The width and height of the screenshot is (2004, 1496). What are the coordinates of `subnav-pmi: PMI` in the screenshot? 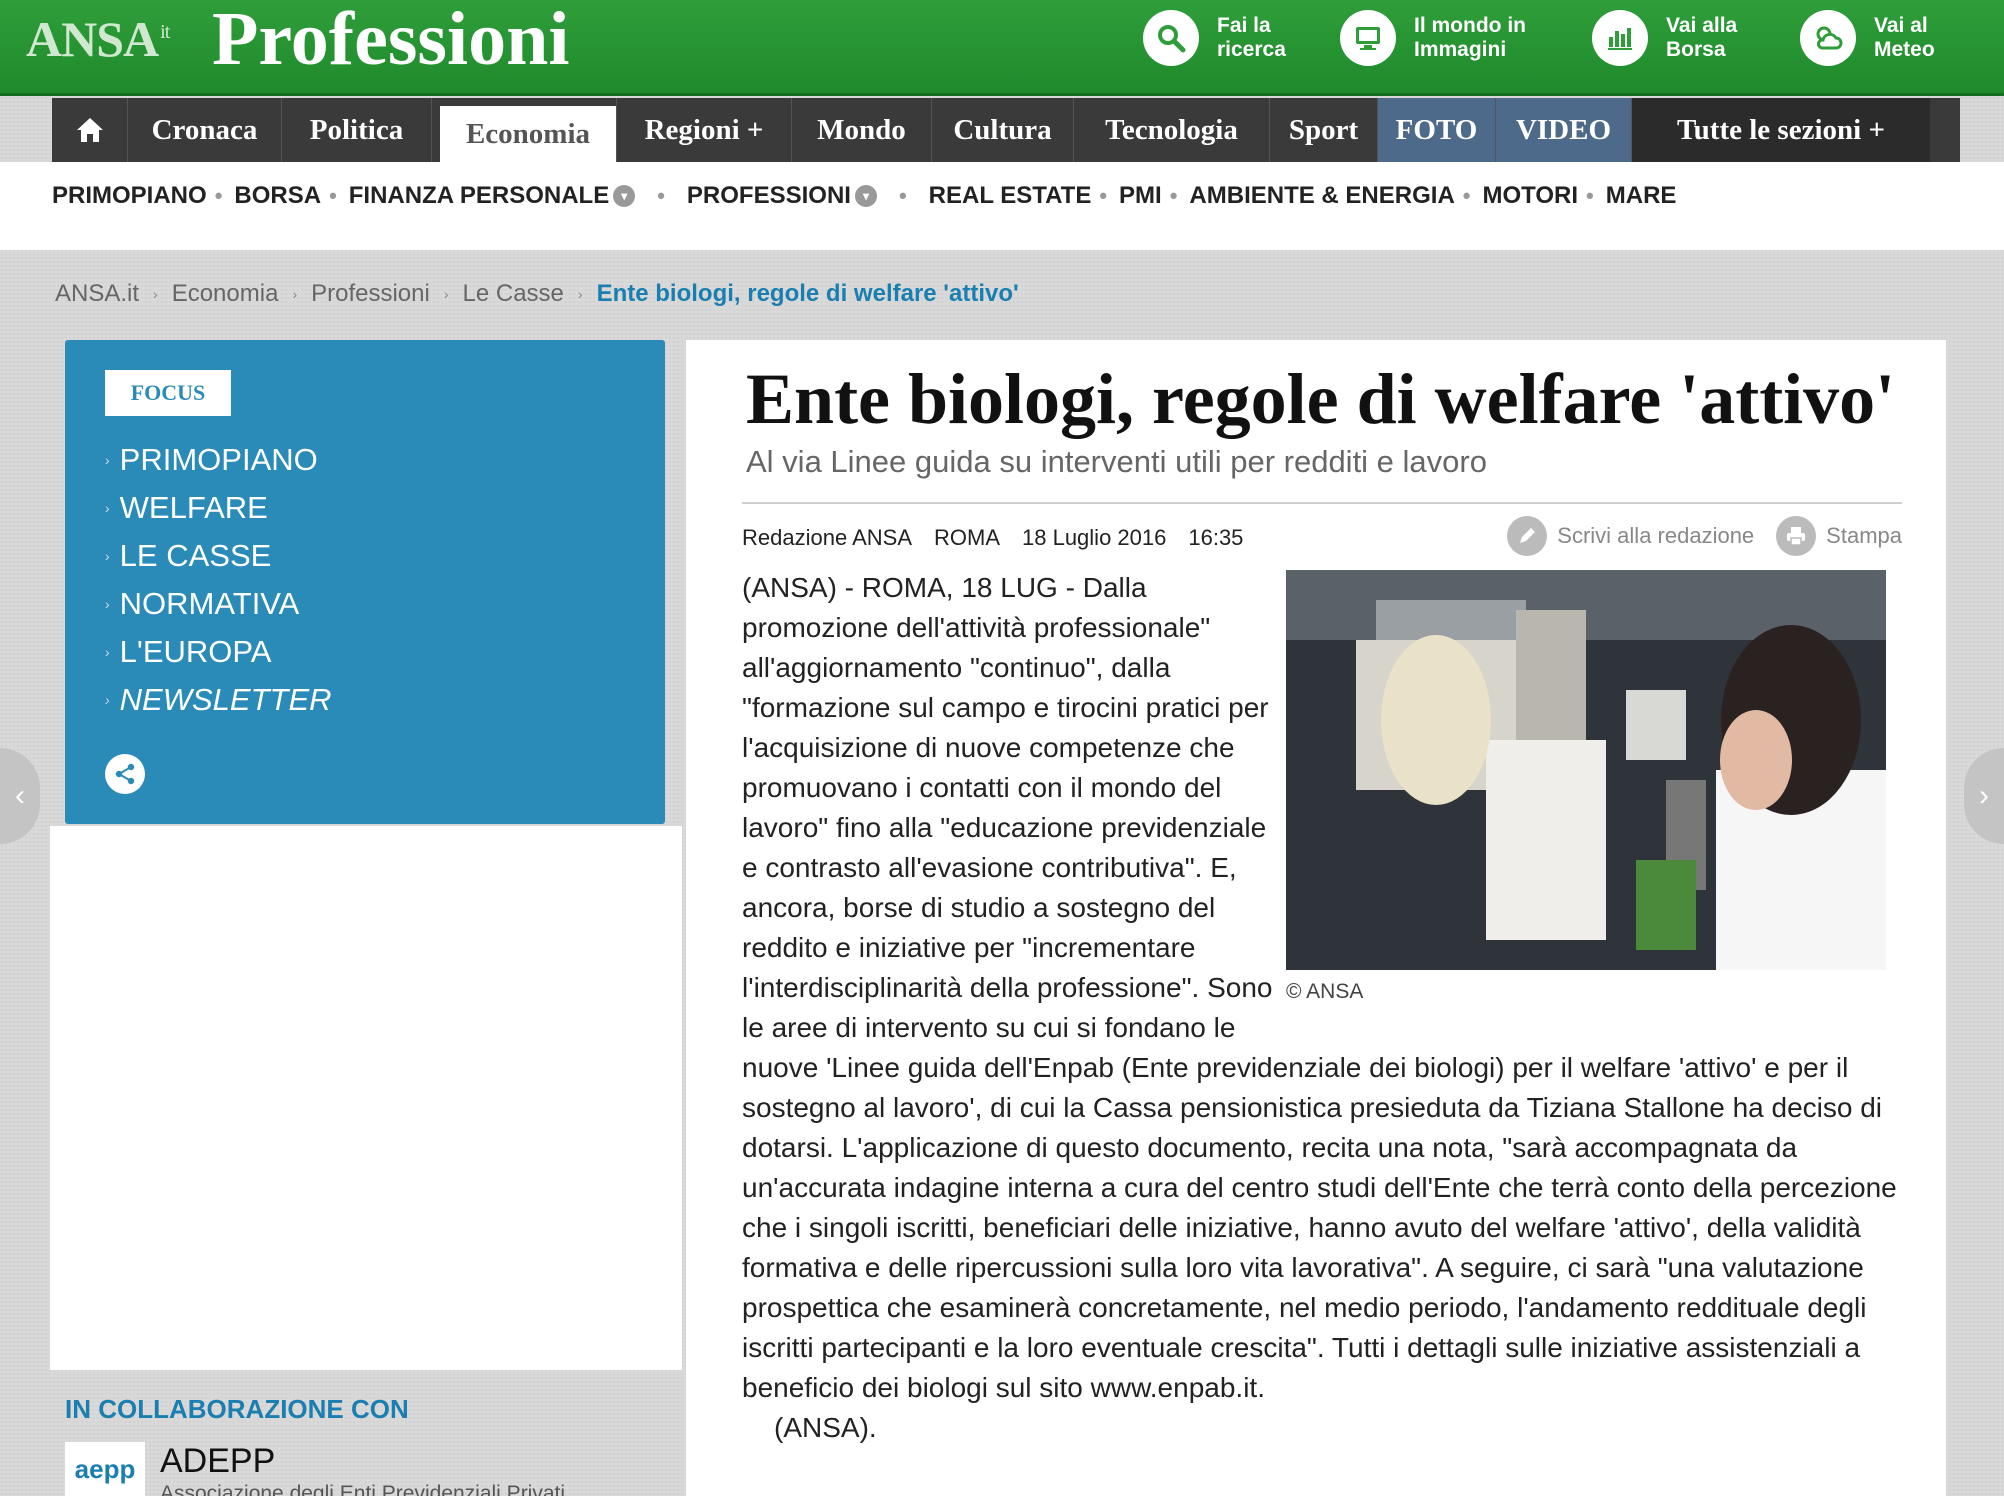 It's located at (1140, 196).